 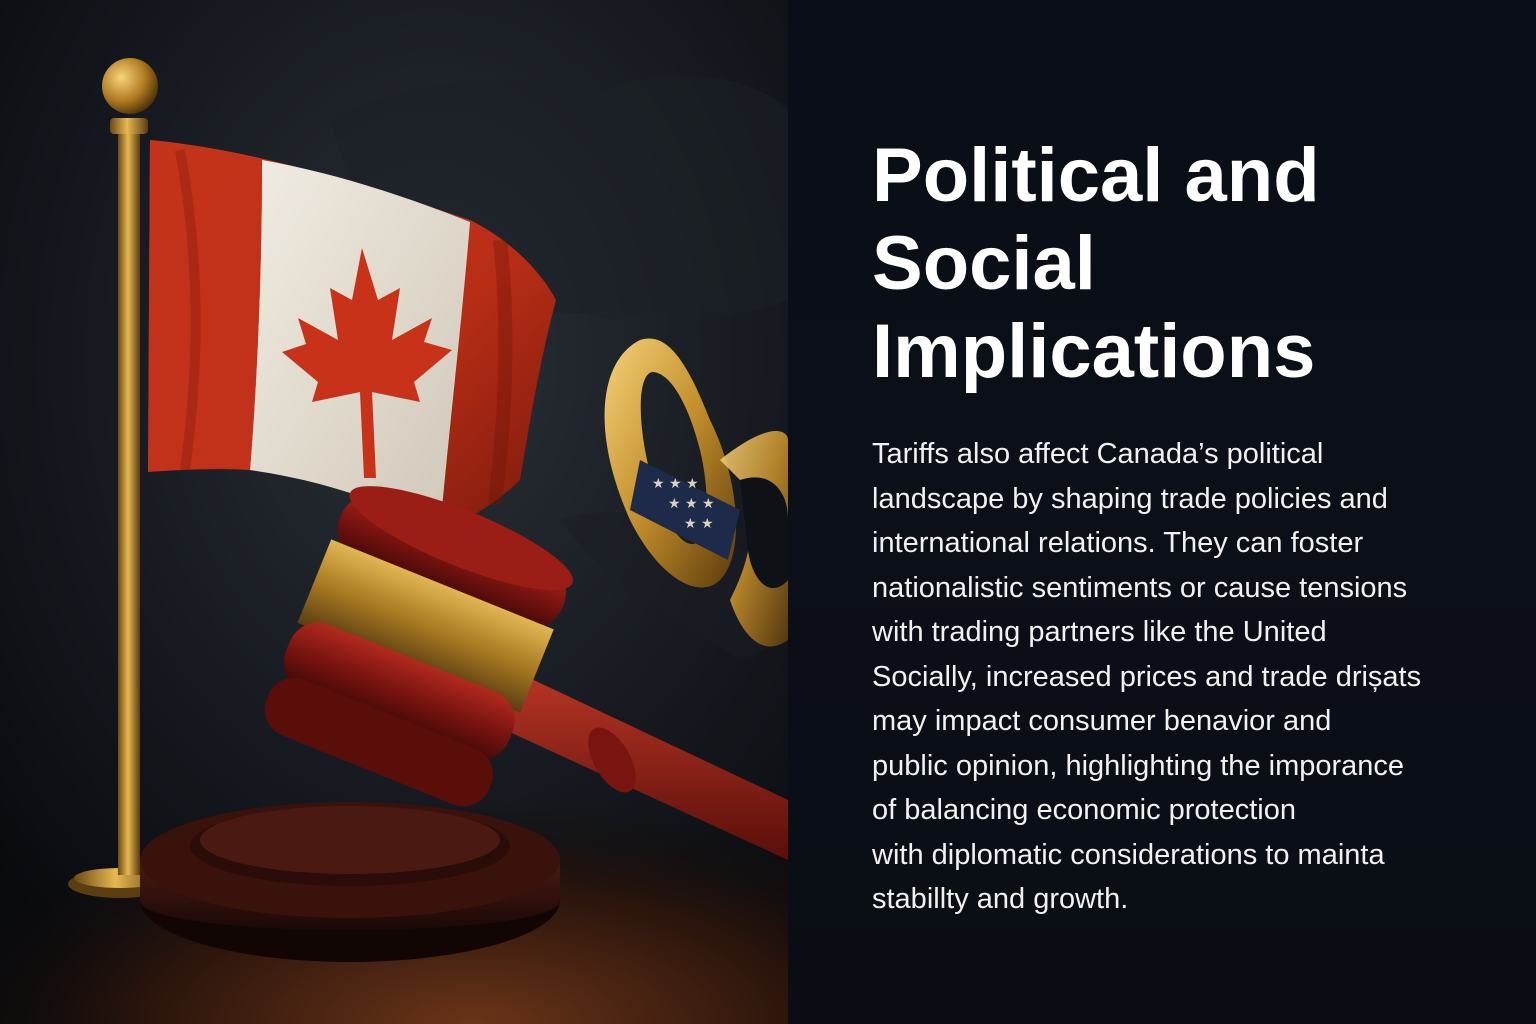 What do you see at coordinates (1118, 543) in the screenshot?
I see `body-line: international relations. They can foster` at bounding box center [1118, 543].